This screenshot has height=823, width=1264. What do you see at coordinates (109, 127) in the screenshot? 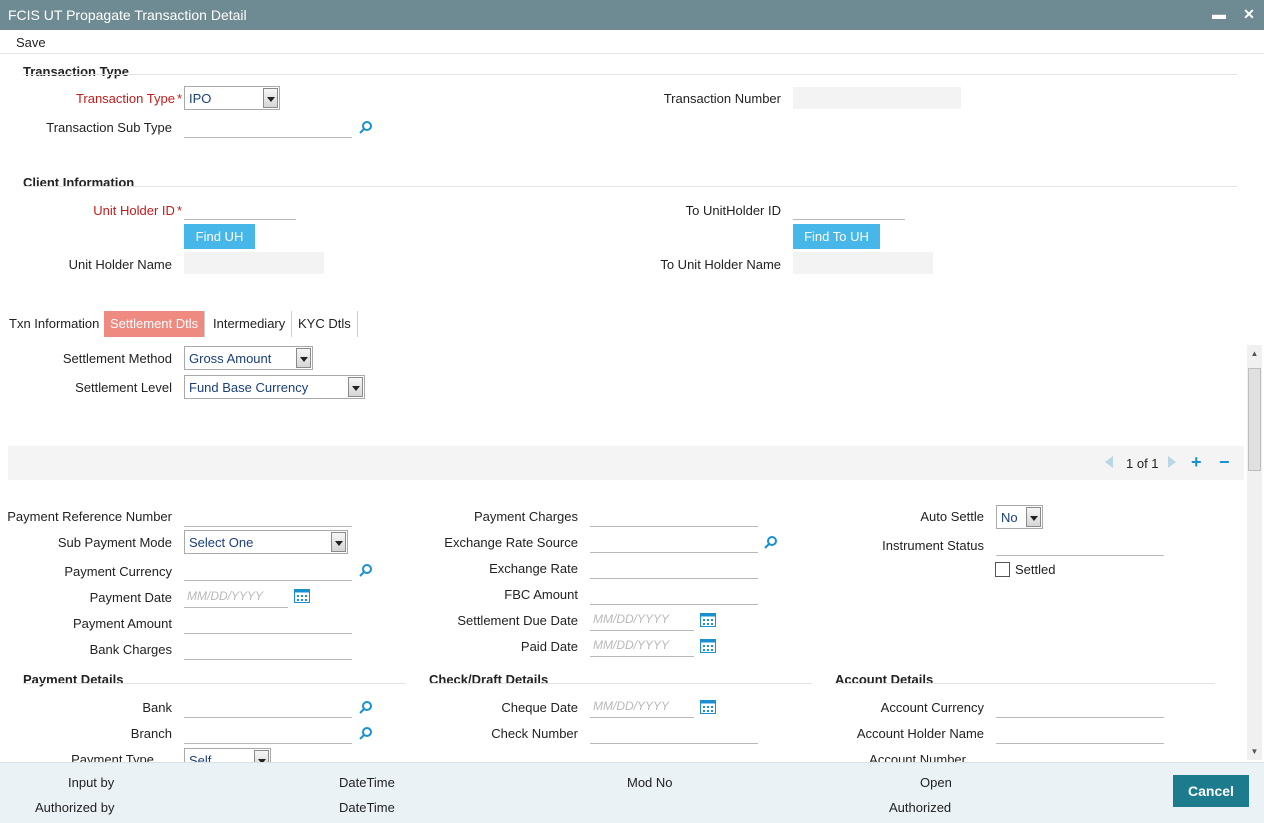
I see `transaction-sub-type-label: Transaction Sub Type` at bounding box center [109, 127].